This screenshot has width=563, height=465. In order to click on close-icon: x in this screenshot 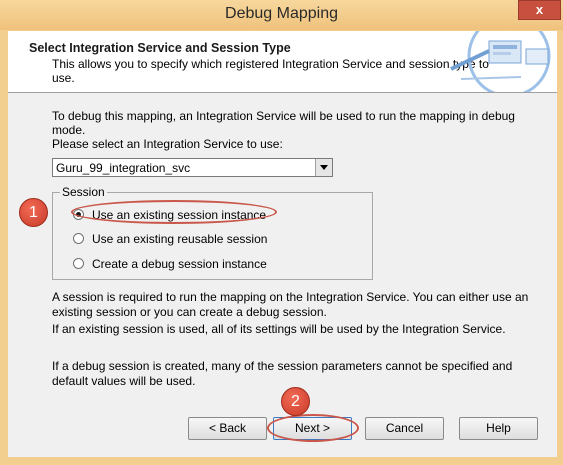, I will do `click(539, 9)`.